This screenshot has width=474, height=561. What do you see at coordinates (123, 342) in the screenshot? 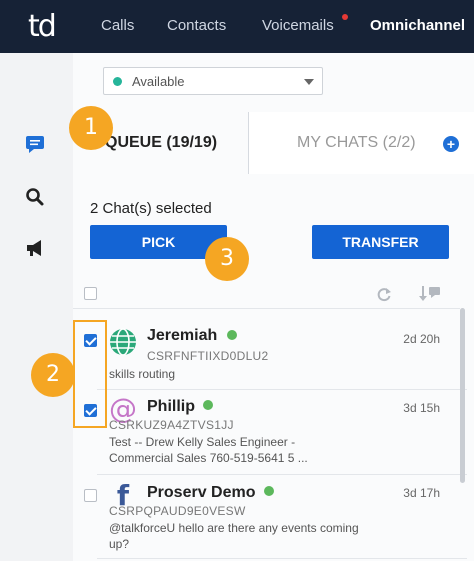
I see `globe-icon` at bounding box center [123, 342].